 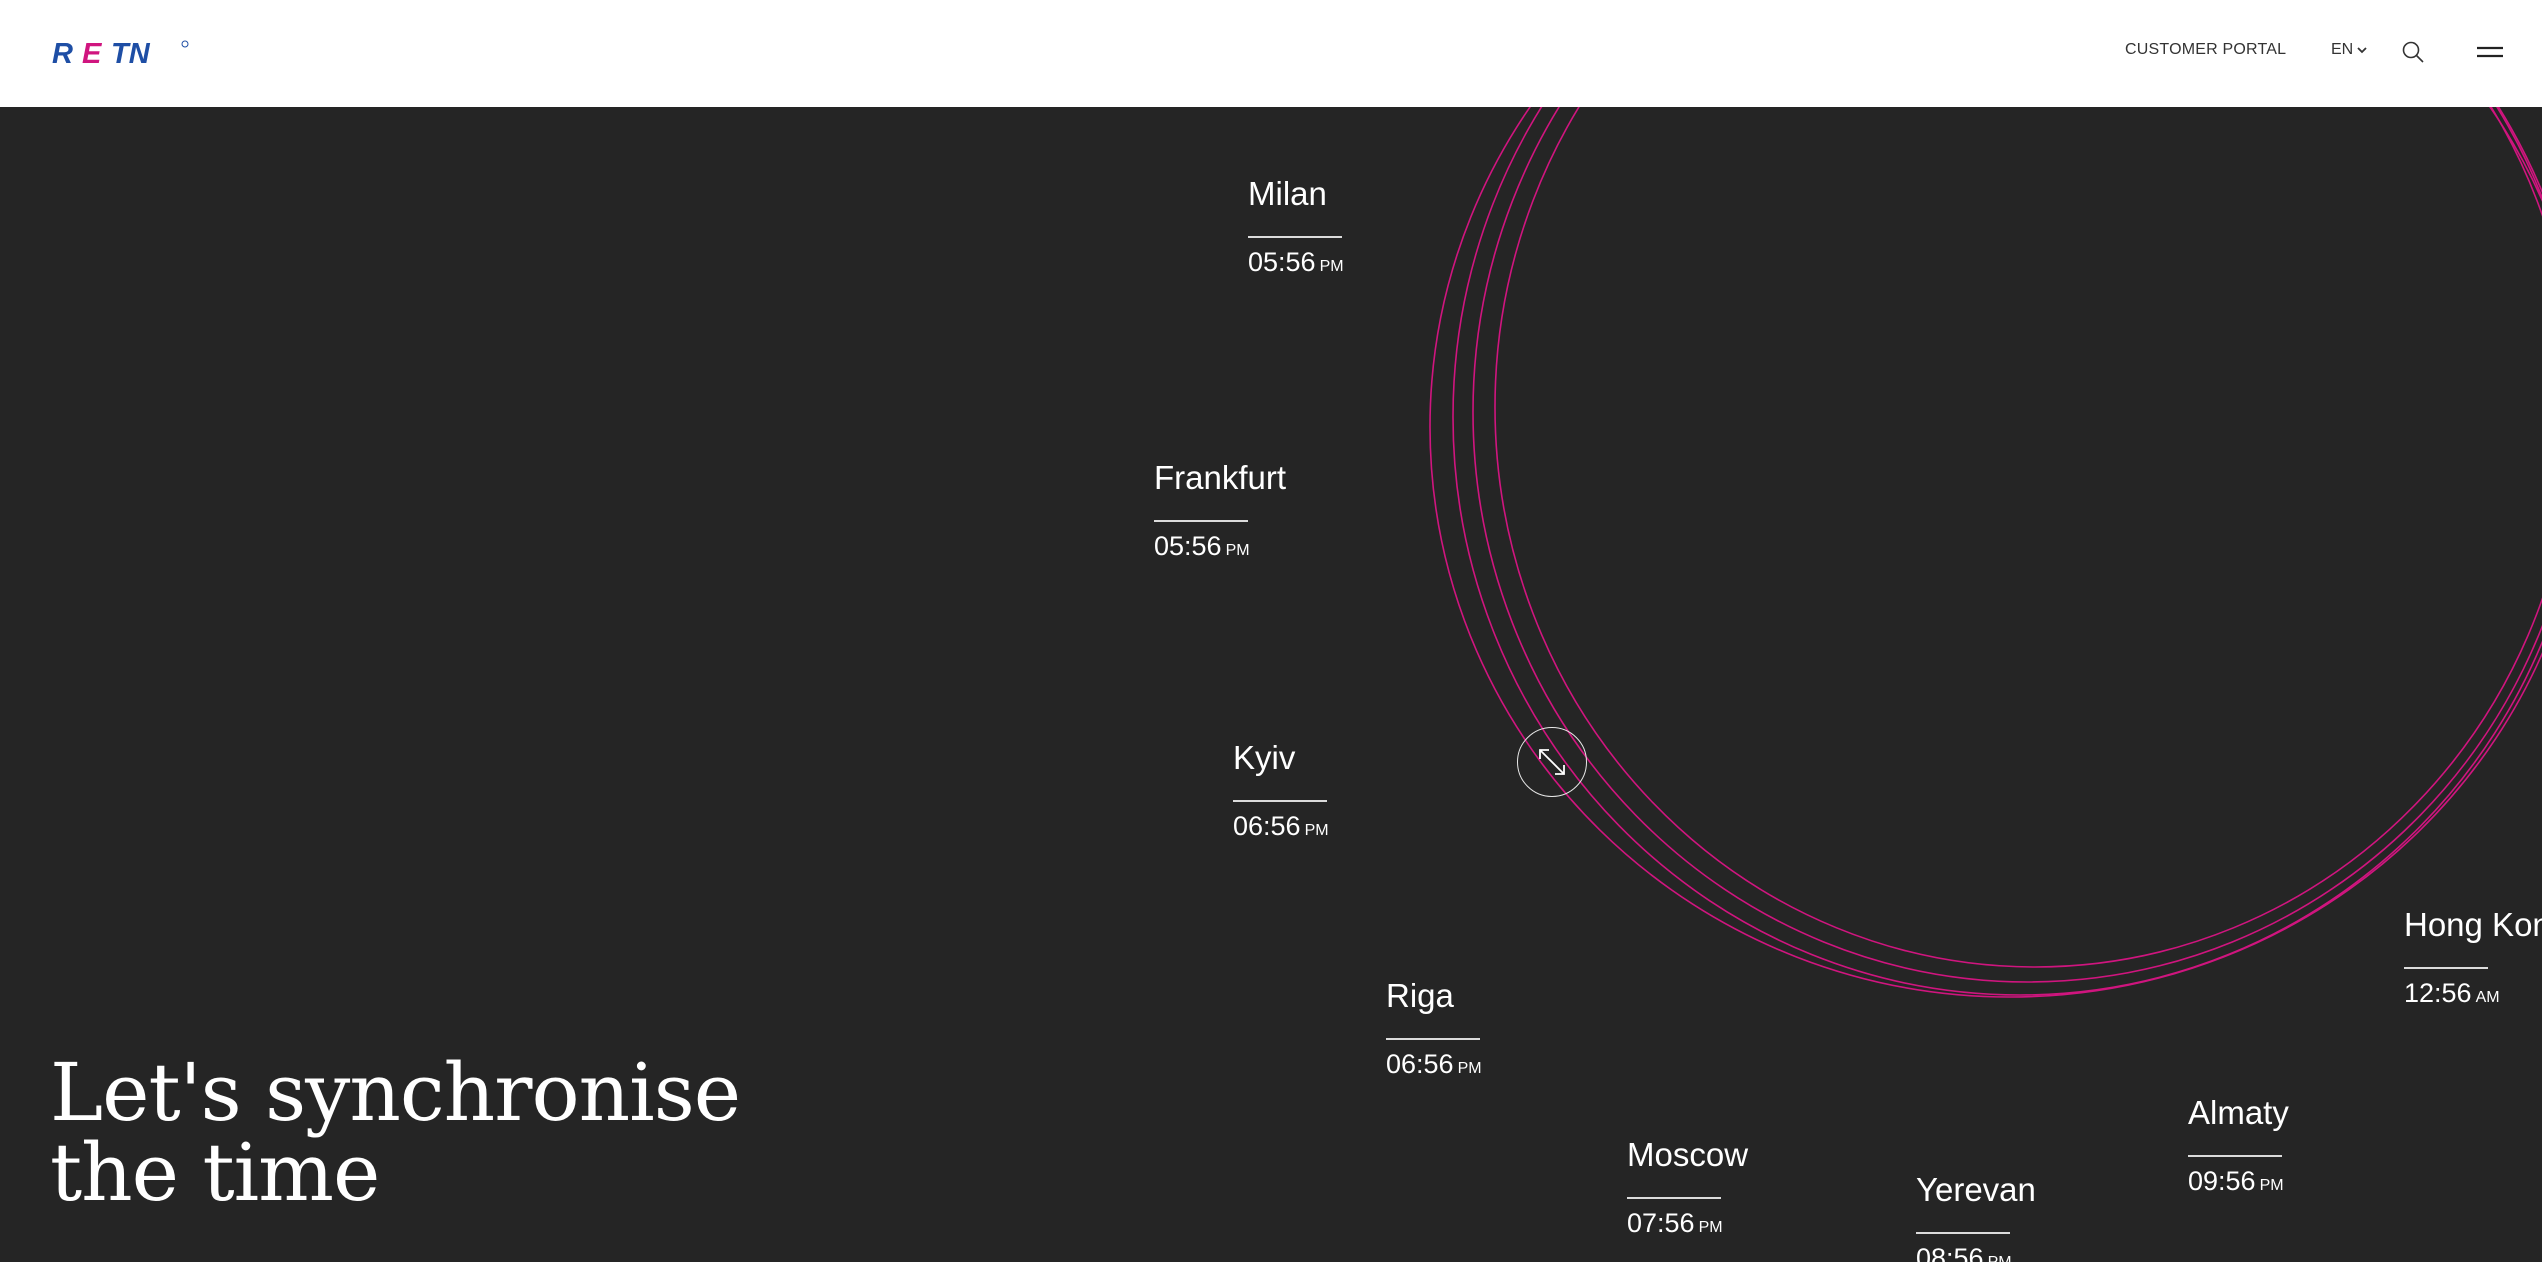 I want to click on language-label: EN, so click(x=2342, y=49).